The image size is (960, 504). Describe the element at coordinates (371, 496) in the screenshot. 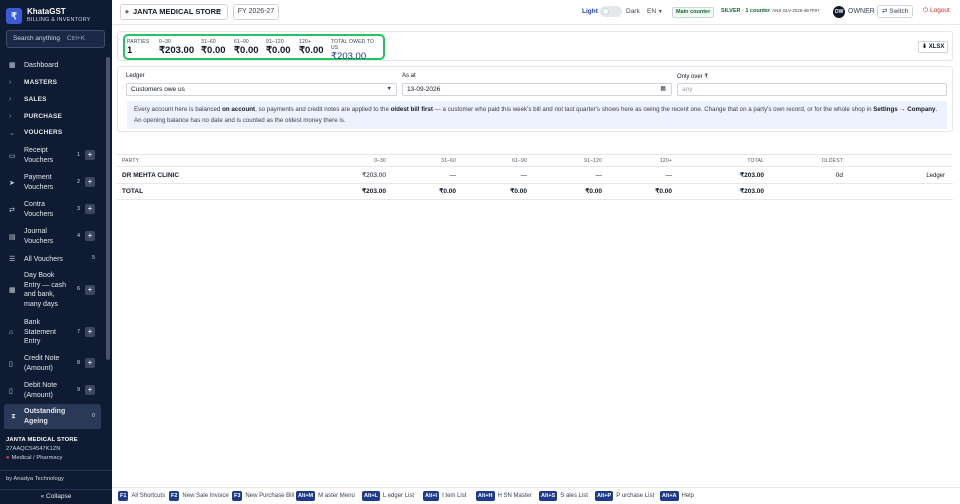

I see `shortcut-key: Alt+L` at that location.